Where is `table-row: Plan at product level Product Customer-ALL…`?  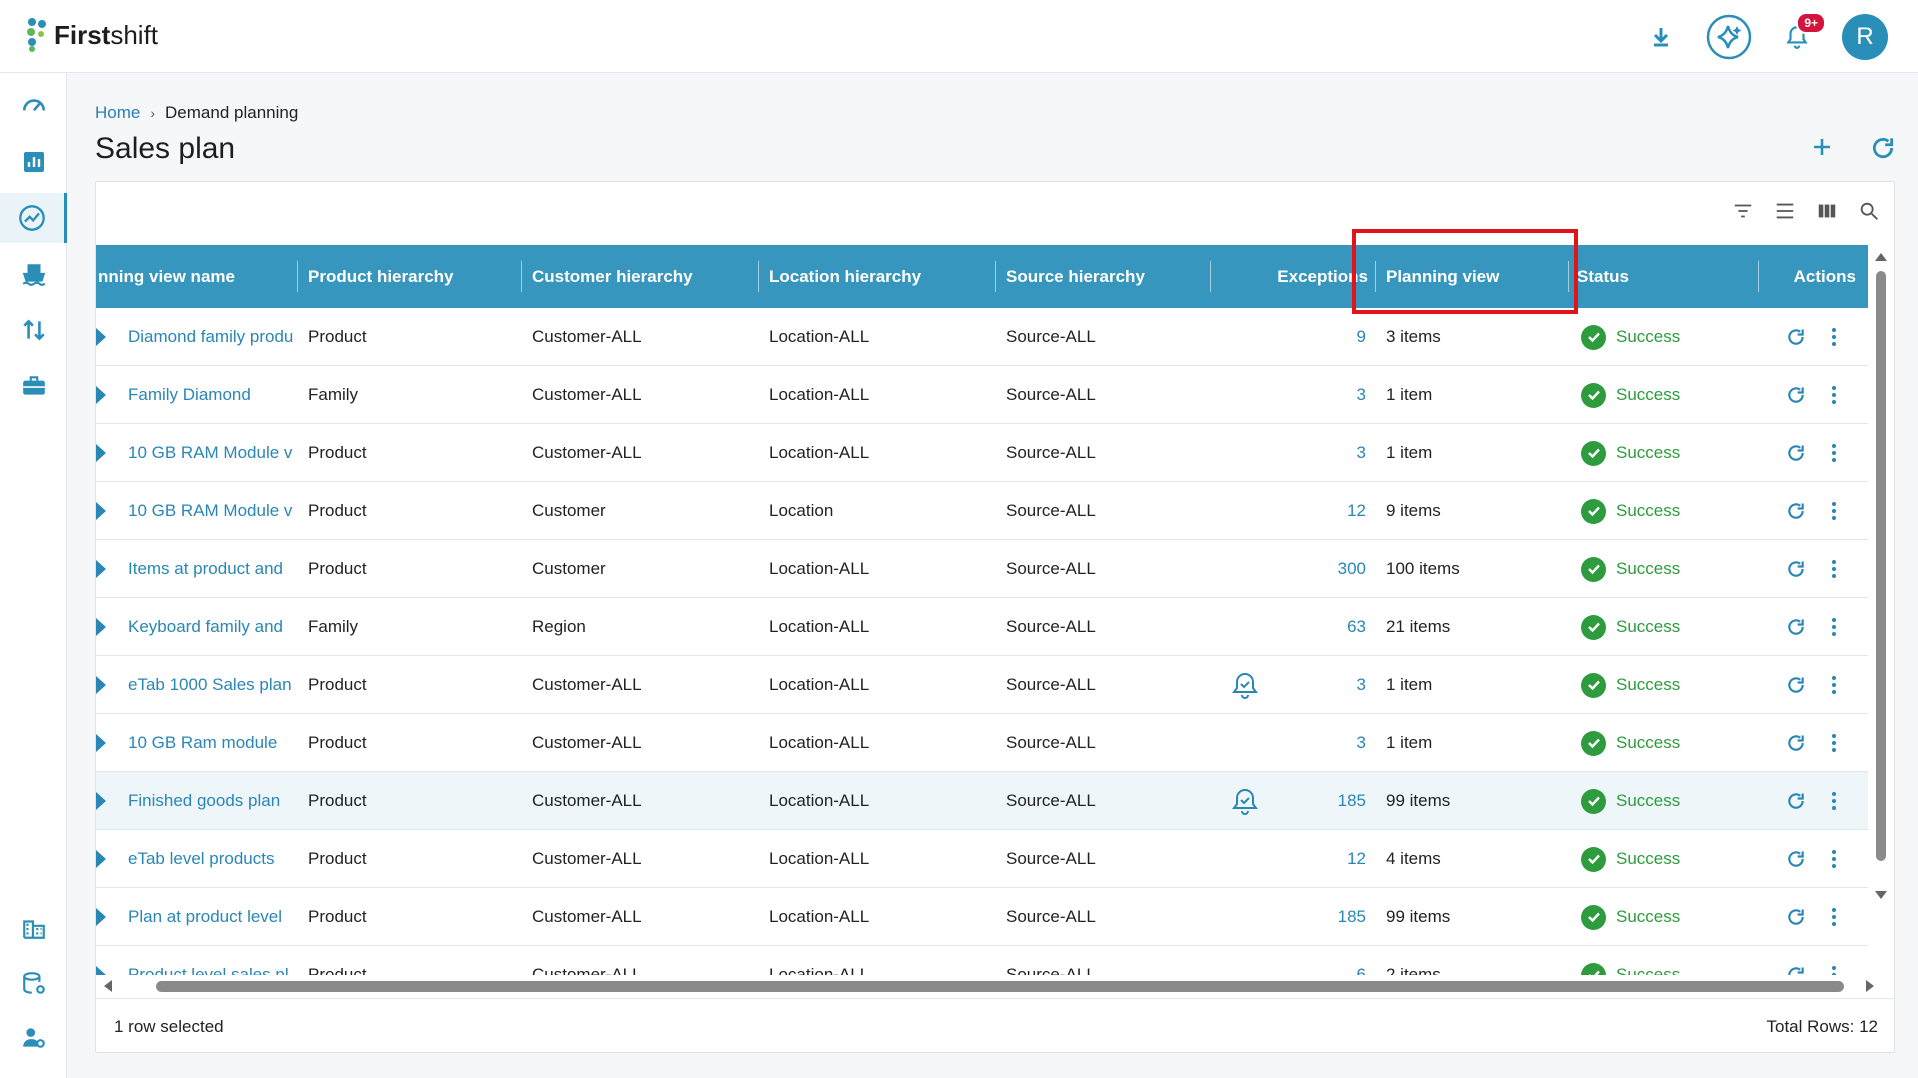 table-row: Plan at product level Product Customer-ALL… is located at coordinates (982, 917).